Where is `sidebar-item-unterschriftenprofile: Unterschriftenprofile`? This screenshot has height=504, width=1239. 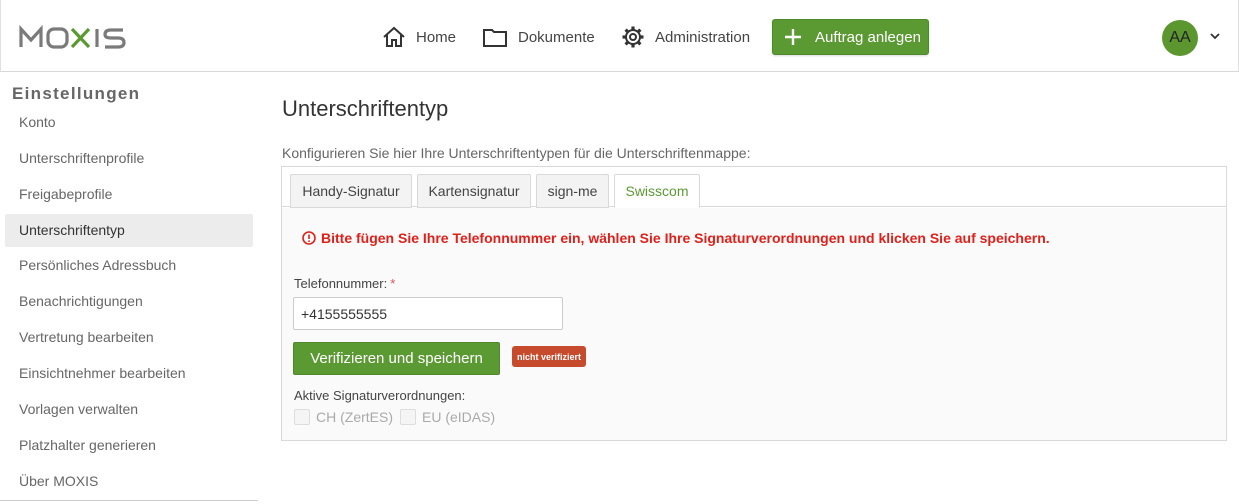 sidebar-item-unterschriftenprofile: Unterschriftenprofile is located at coordinates (129, 158).